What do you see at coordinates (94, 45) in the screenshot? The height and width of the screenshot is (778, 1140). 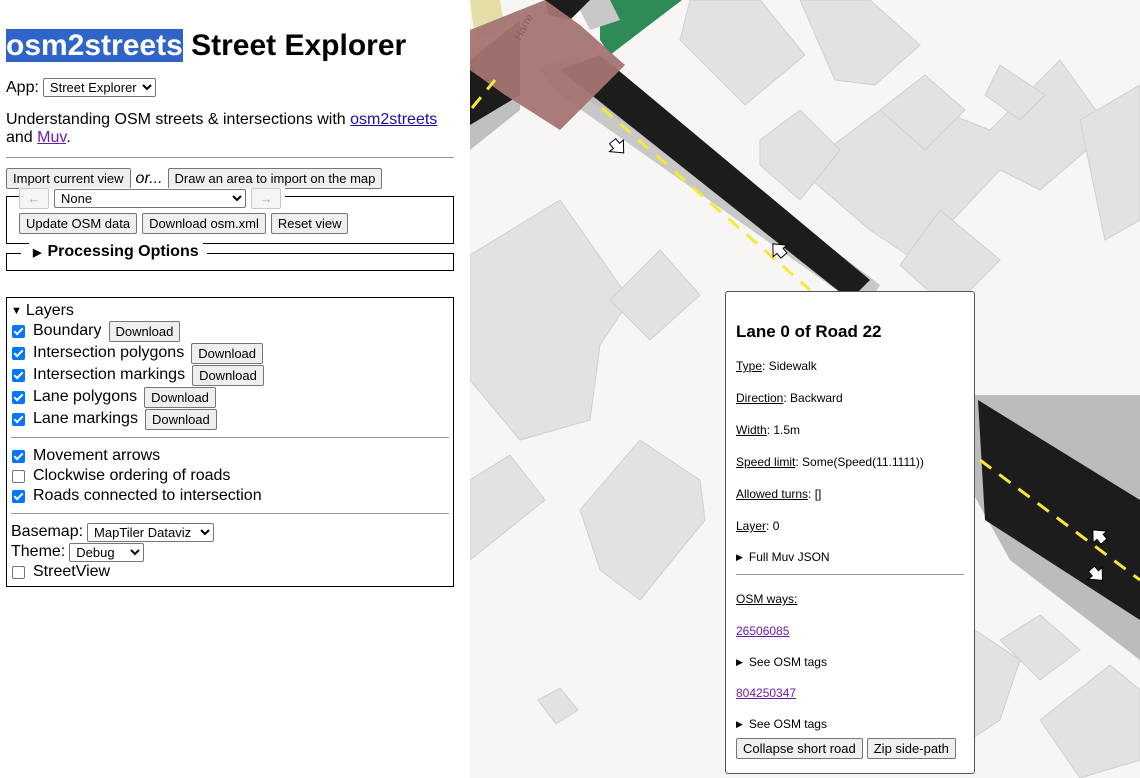 I see `title-highlight: osm2streets` at bounding box center [94, 45].